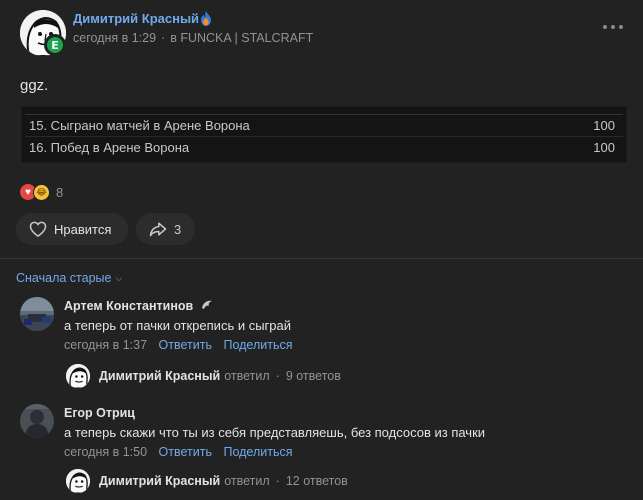  I want to click on share-button: 3, so click(165, 229).